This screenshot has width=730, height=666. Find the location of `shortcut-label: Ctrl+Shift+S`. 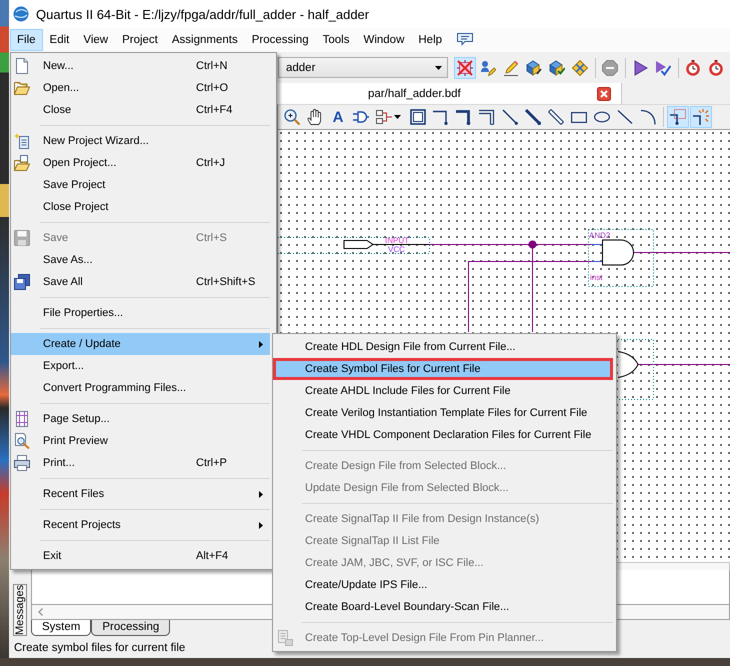

shortcut-label: Ctrl+Shift+S is located at coordinates (226, 282).